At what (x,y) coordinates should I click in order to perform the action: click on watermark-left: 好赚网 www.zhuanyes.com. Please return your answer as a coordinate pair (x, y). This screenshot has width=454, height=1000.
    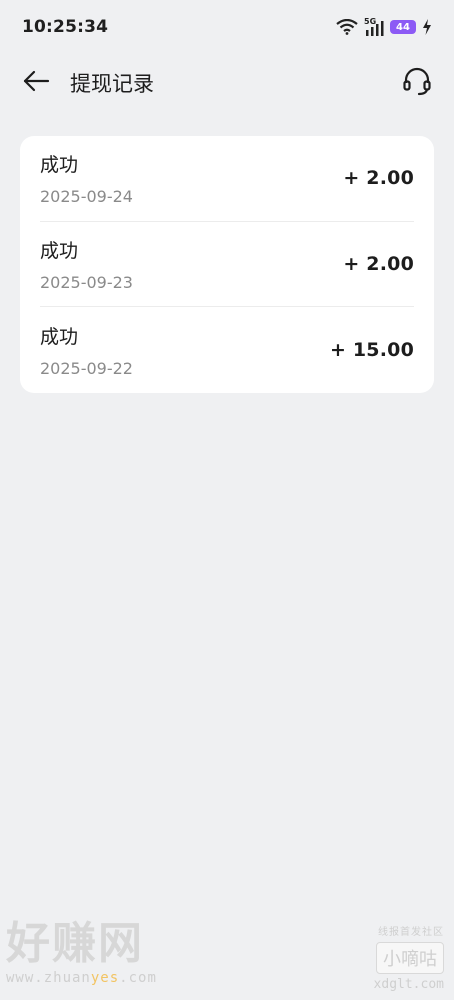
    Looking at the image, I should click on (81, 952).